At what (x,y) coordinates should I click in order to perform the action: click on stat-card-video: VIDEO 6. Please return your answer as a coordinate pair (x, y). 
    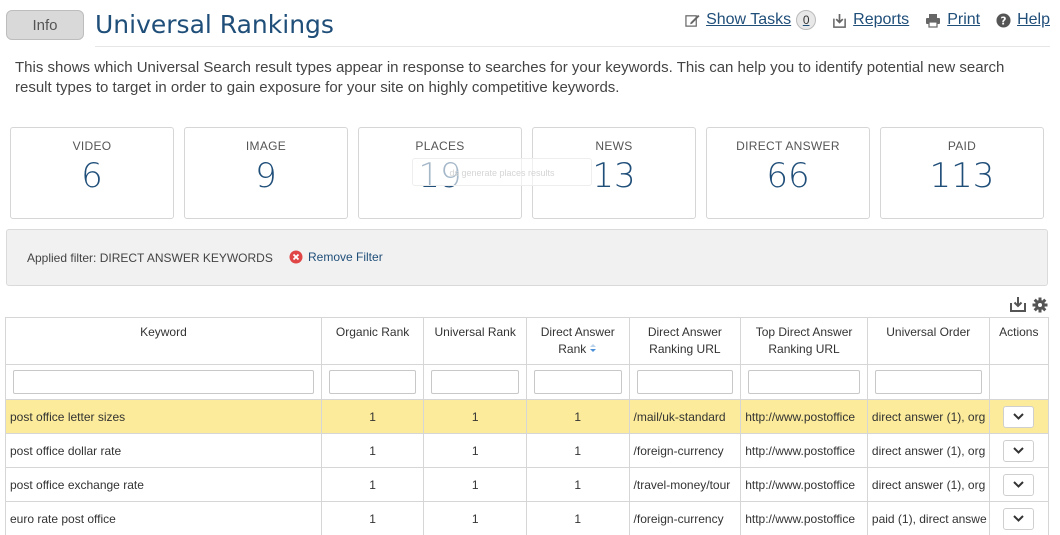
    Looking at the image, I should click on (92, 173).